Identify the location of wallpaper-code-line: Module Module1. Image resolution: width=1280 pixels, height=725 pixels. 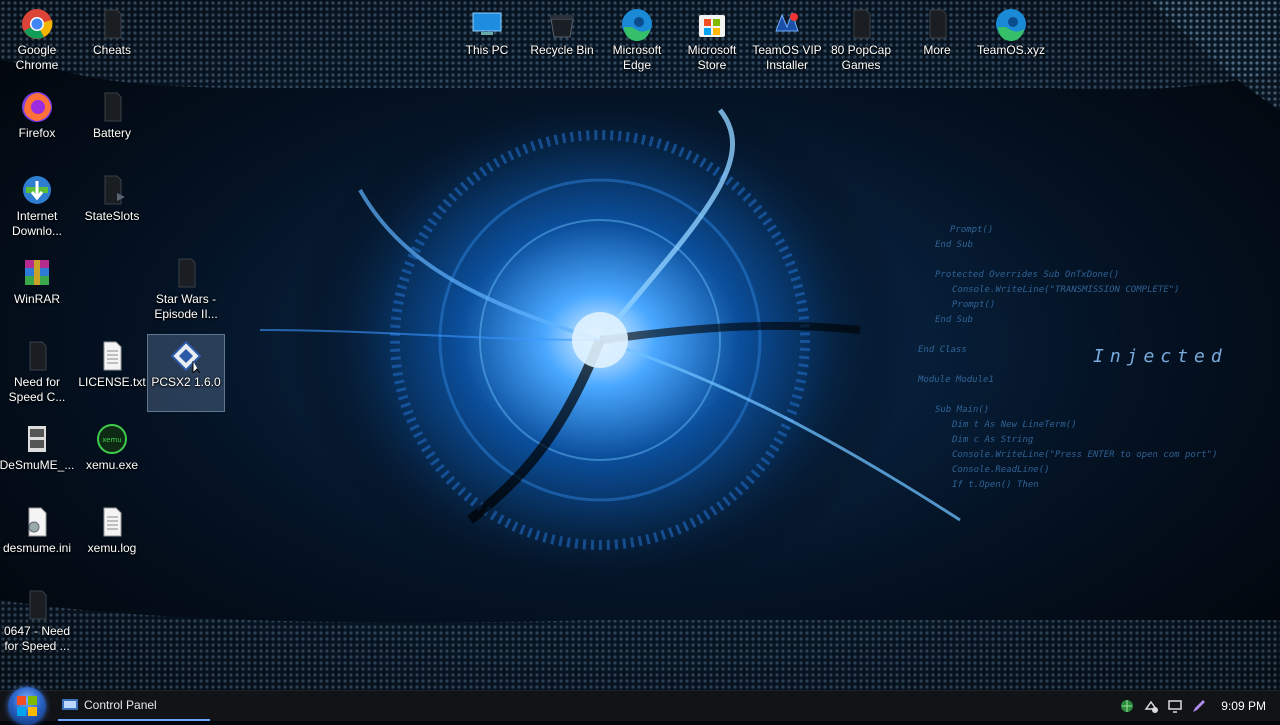
(955, 380).